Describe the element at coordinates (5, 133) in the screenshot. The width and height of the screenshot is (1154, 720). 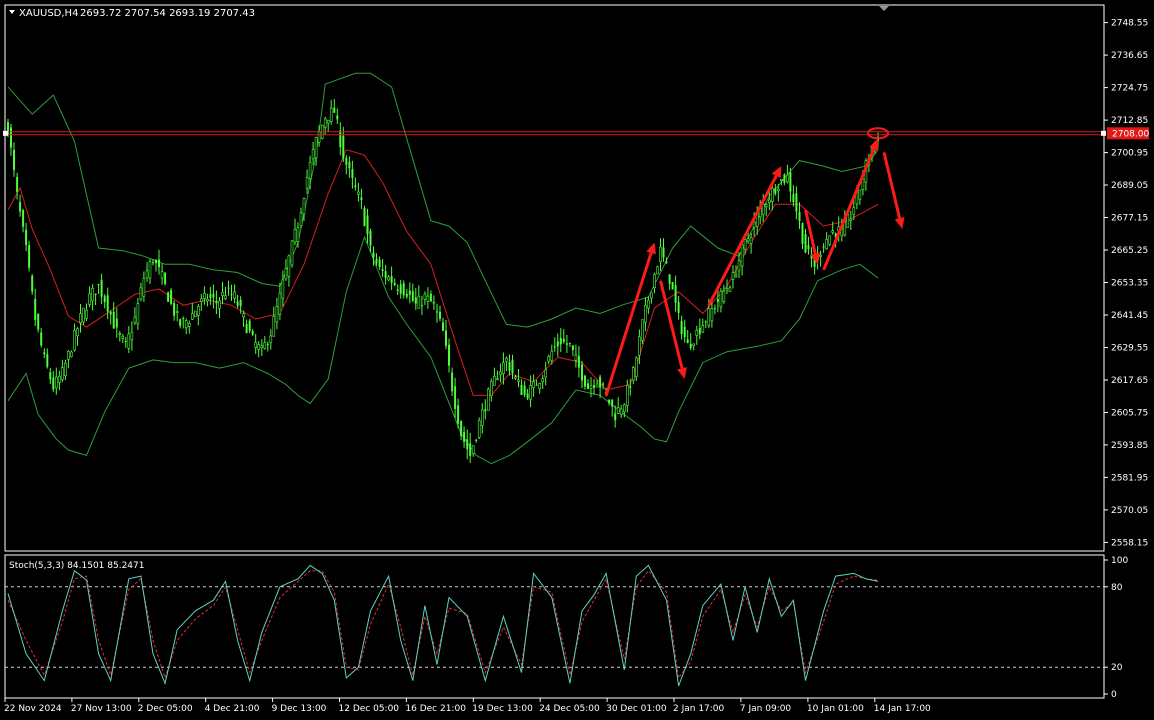
I see `line-handle-left` at that location.